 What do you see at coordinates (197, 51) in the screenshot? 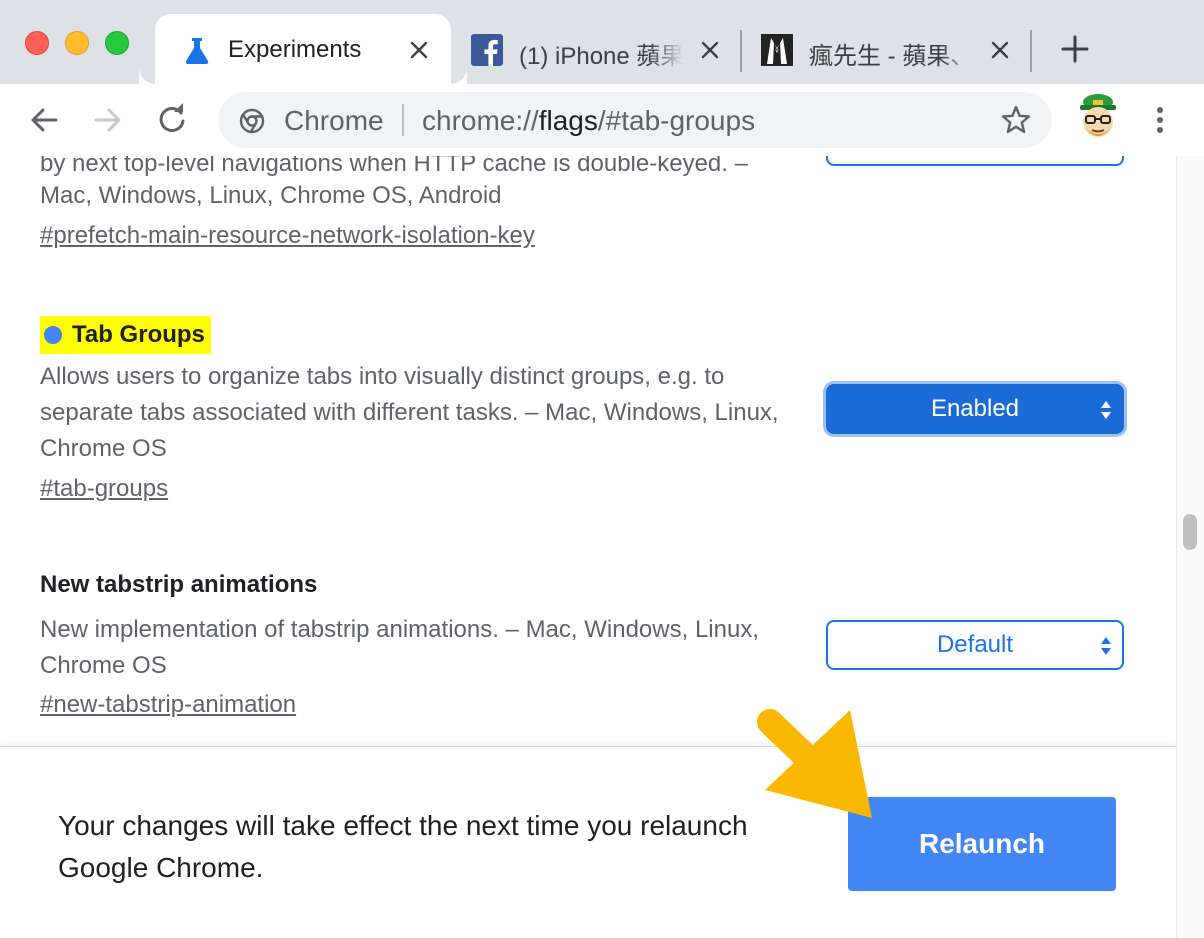
I see `flask-icon` at bounding box center [197, 51].